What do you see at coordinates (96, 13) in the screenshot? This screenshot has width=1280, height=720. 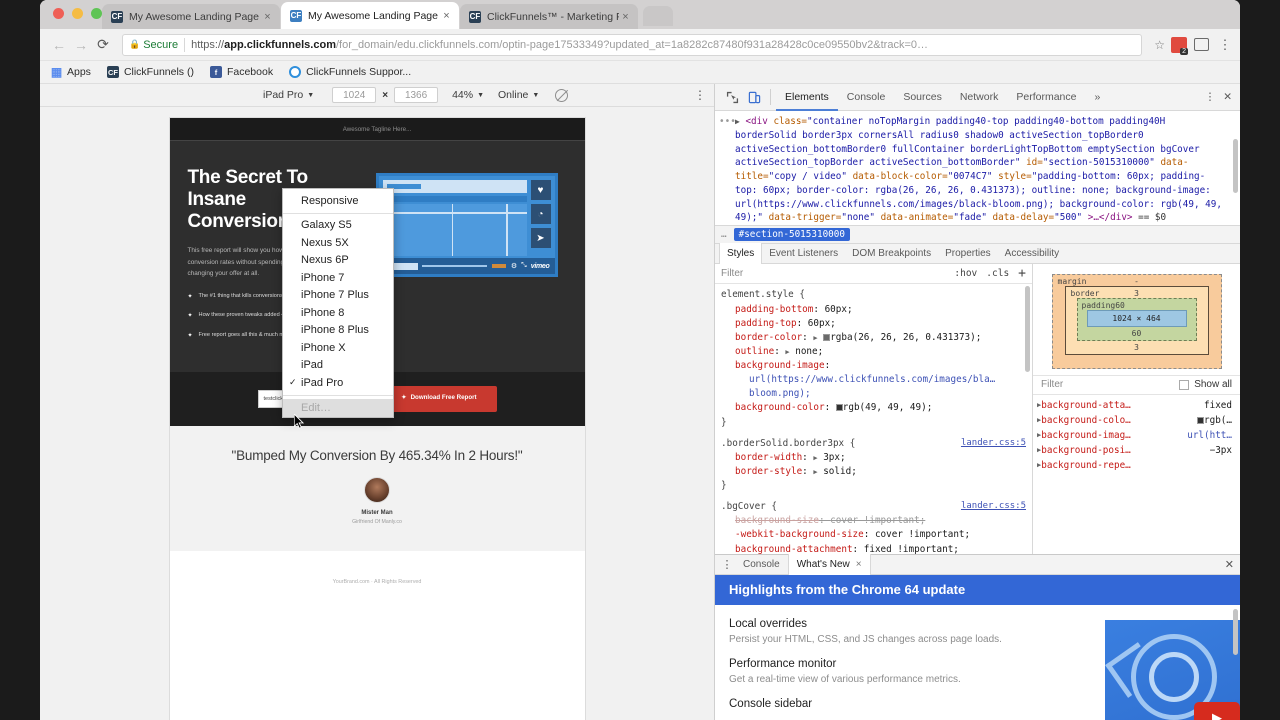 I see `maximize-window-button` at bounding box center [96, 13].